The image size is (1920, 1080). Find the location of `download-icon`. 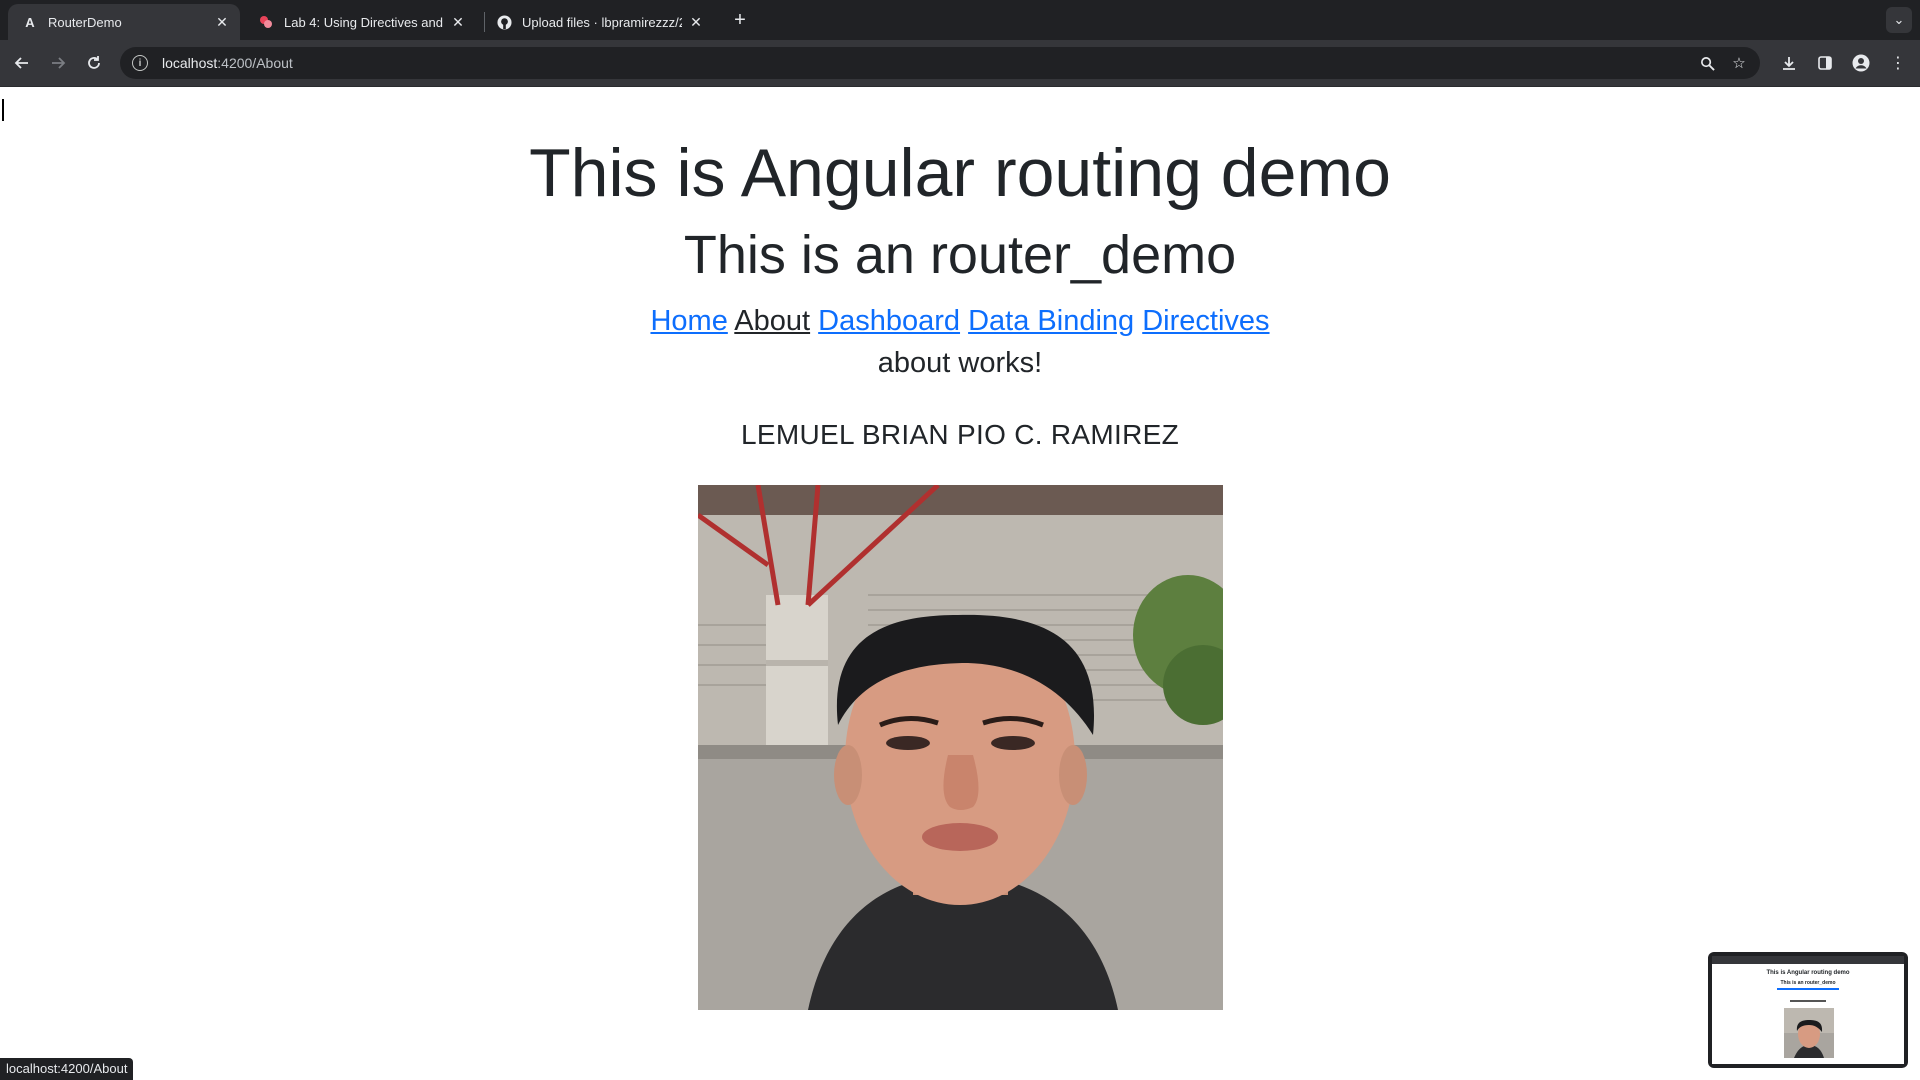

download-icon is located at coordinates (1789, 63).